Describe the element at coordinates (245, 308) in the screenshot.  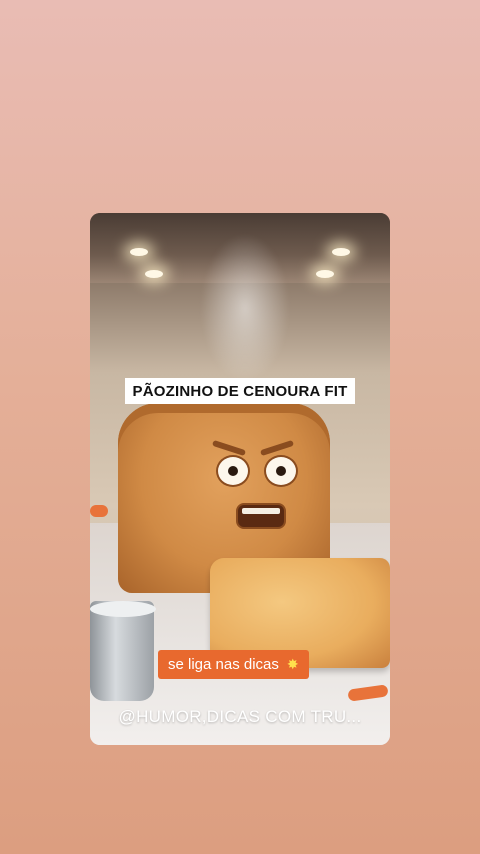
I see `steam` at that location.